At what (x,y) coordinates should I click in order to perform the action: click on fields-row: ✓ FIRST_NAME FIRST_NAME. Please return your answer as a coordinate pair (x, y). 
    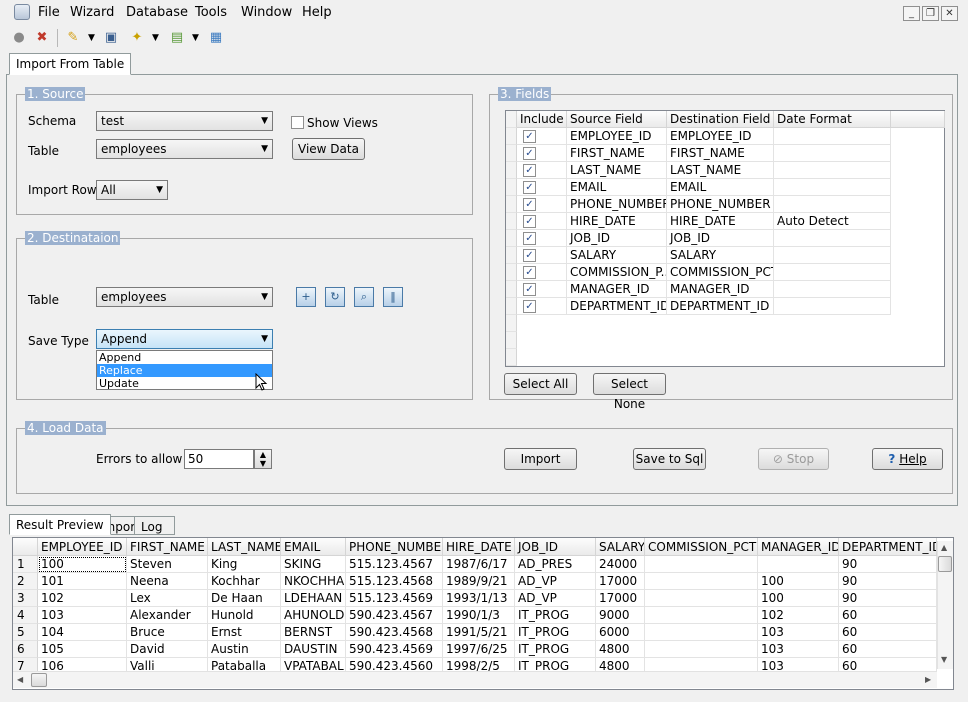
    Looking at the image, I should click on (726, 153).